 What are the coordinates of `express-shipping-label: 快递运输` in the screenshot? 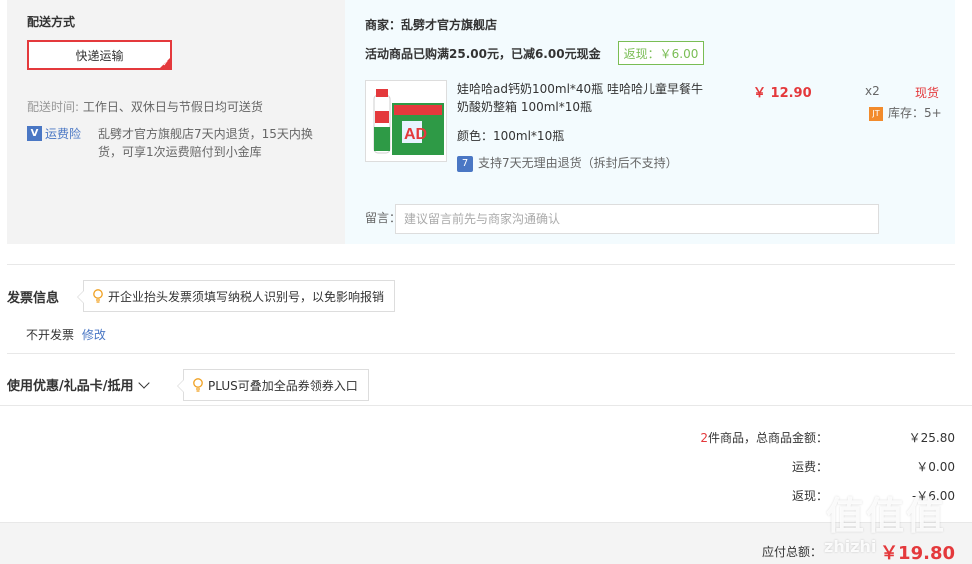 It's located at (99, 55).